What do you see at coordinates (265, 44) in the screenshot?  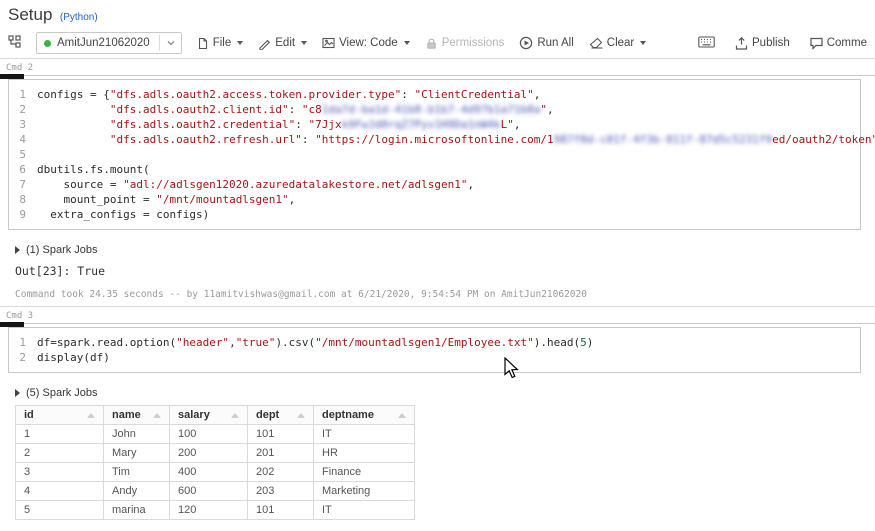 I see `pencil-icon` at bounding box center [265, 44].